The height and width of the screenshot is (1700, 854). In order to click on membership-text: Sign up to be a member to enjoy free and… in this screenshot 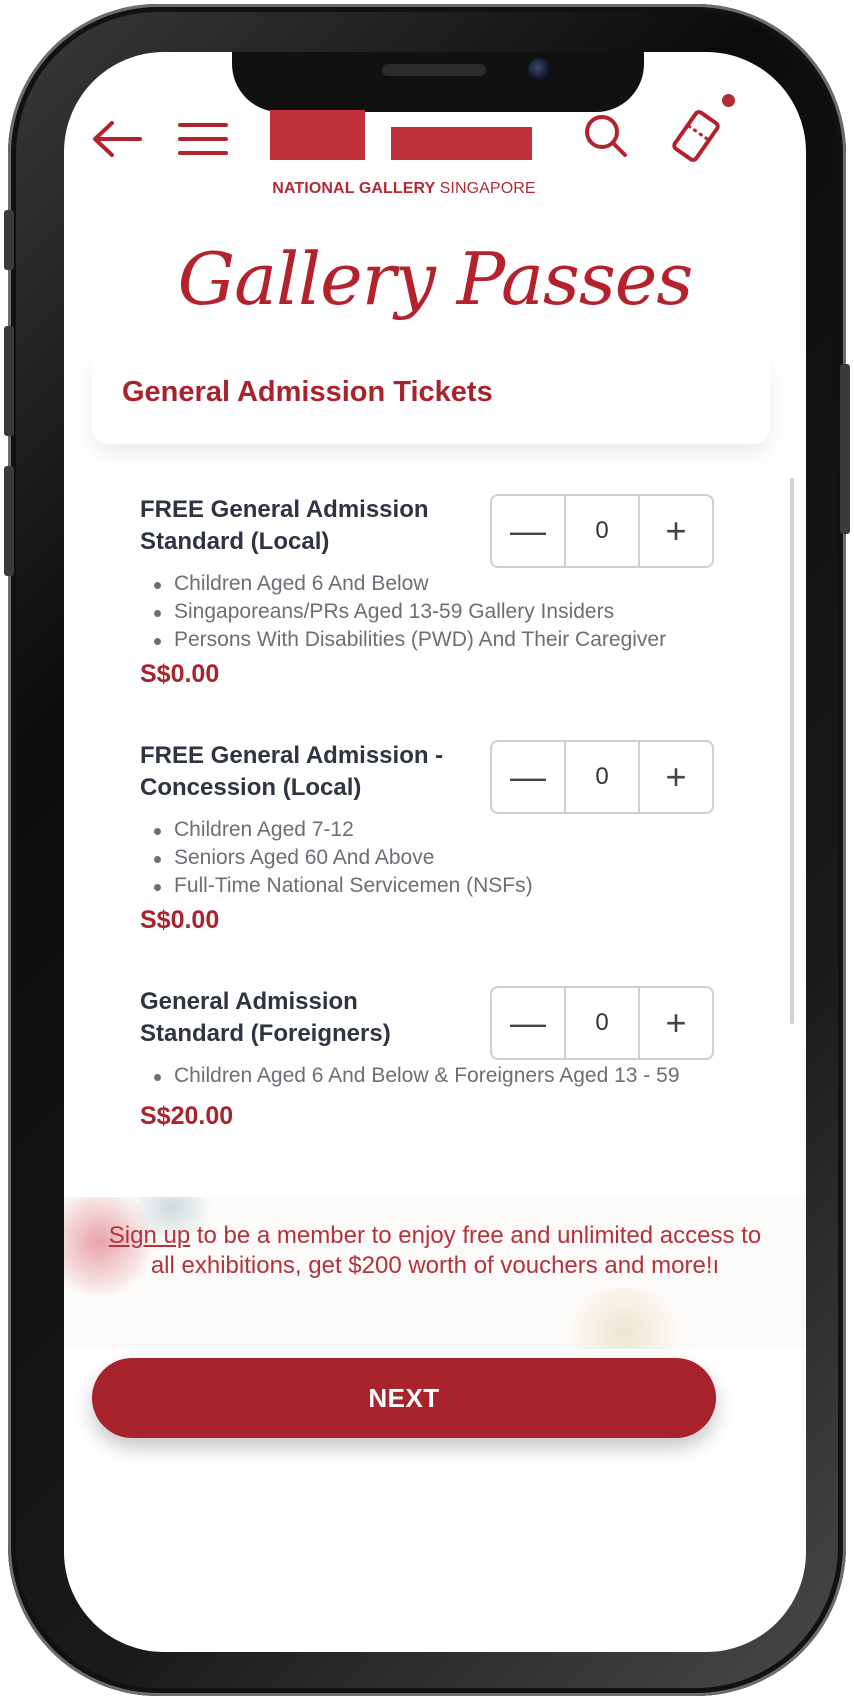, I will do `click(435, 1251)`.